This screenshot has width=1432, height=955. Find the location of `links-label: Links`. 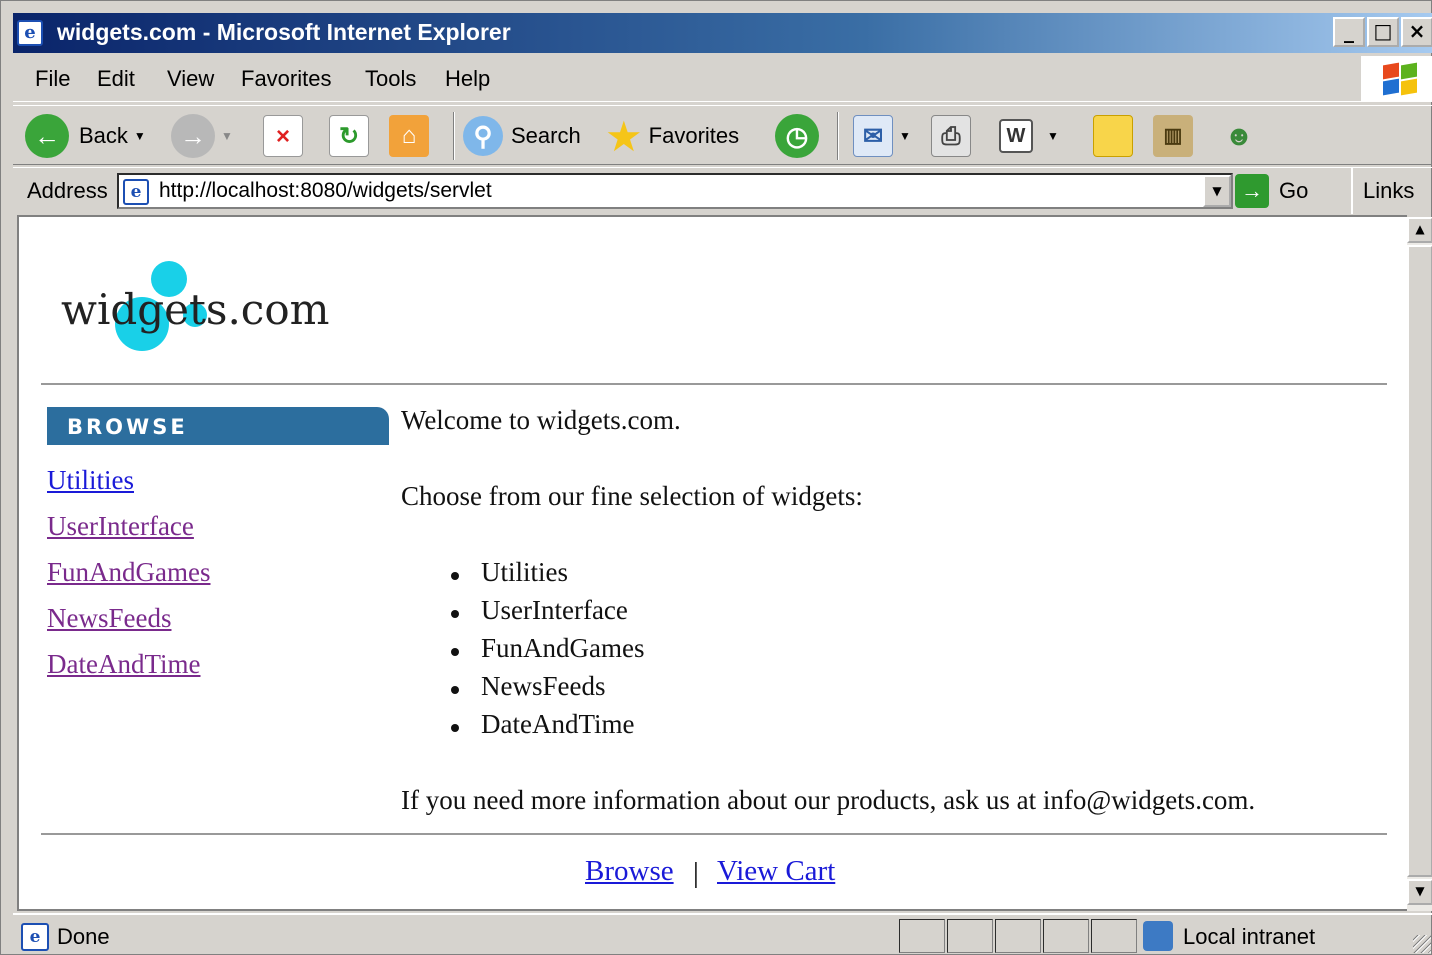

links-label: Links is located at coordinates (1389, 190).